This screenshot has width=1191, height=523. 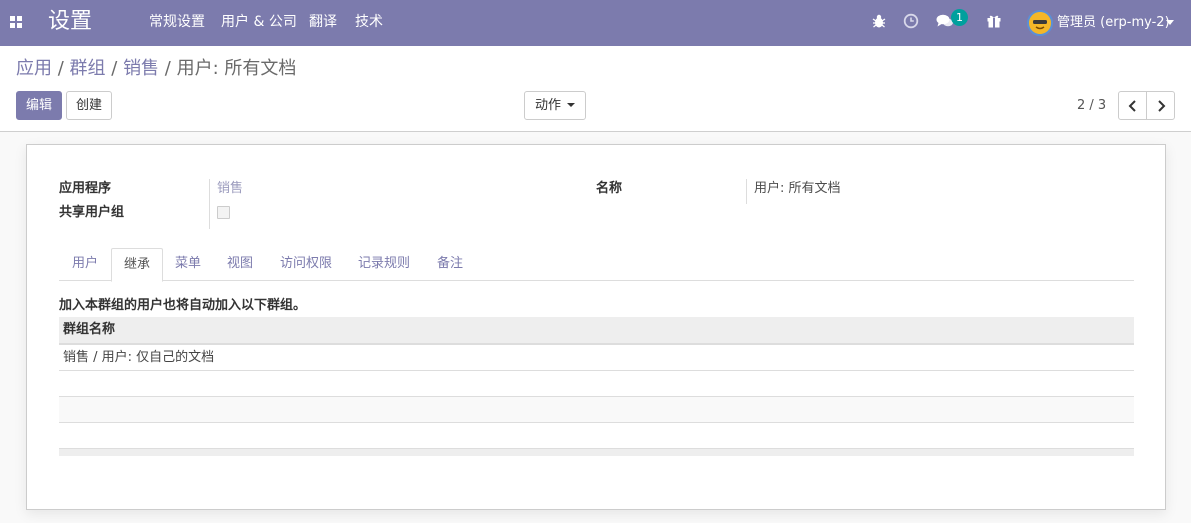 What do you see at coordinates (1040, 23) in the screenshot?
I see `user-avatar` at bounding box center [1040, 23].